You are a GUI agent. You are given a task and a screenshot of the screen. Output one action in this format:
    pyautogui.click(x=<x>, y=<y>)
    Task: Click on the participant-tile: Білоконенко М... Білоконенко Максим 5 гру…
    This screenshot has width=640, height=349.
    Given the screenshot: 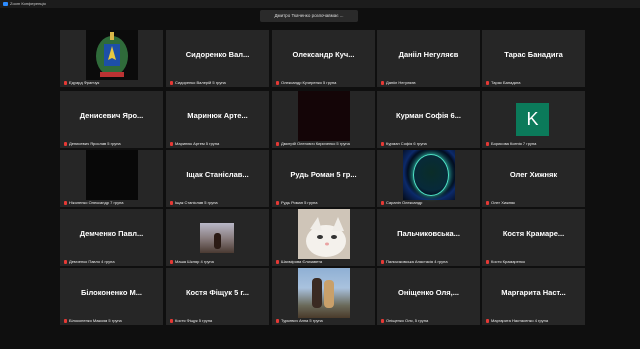 What is the action you would take?
    pyautogui.click(x=111, y=296)
    